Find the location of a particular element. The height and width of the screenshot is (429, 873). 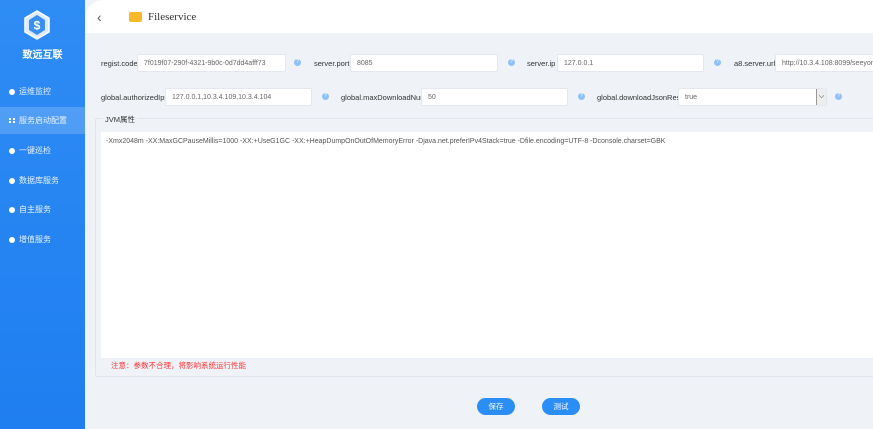

chevron-down-icon: ⌵ is located at coordinates (821, 97).